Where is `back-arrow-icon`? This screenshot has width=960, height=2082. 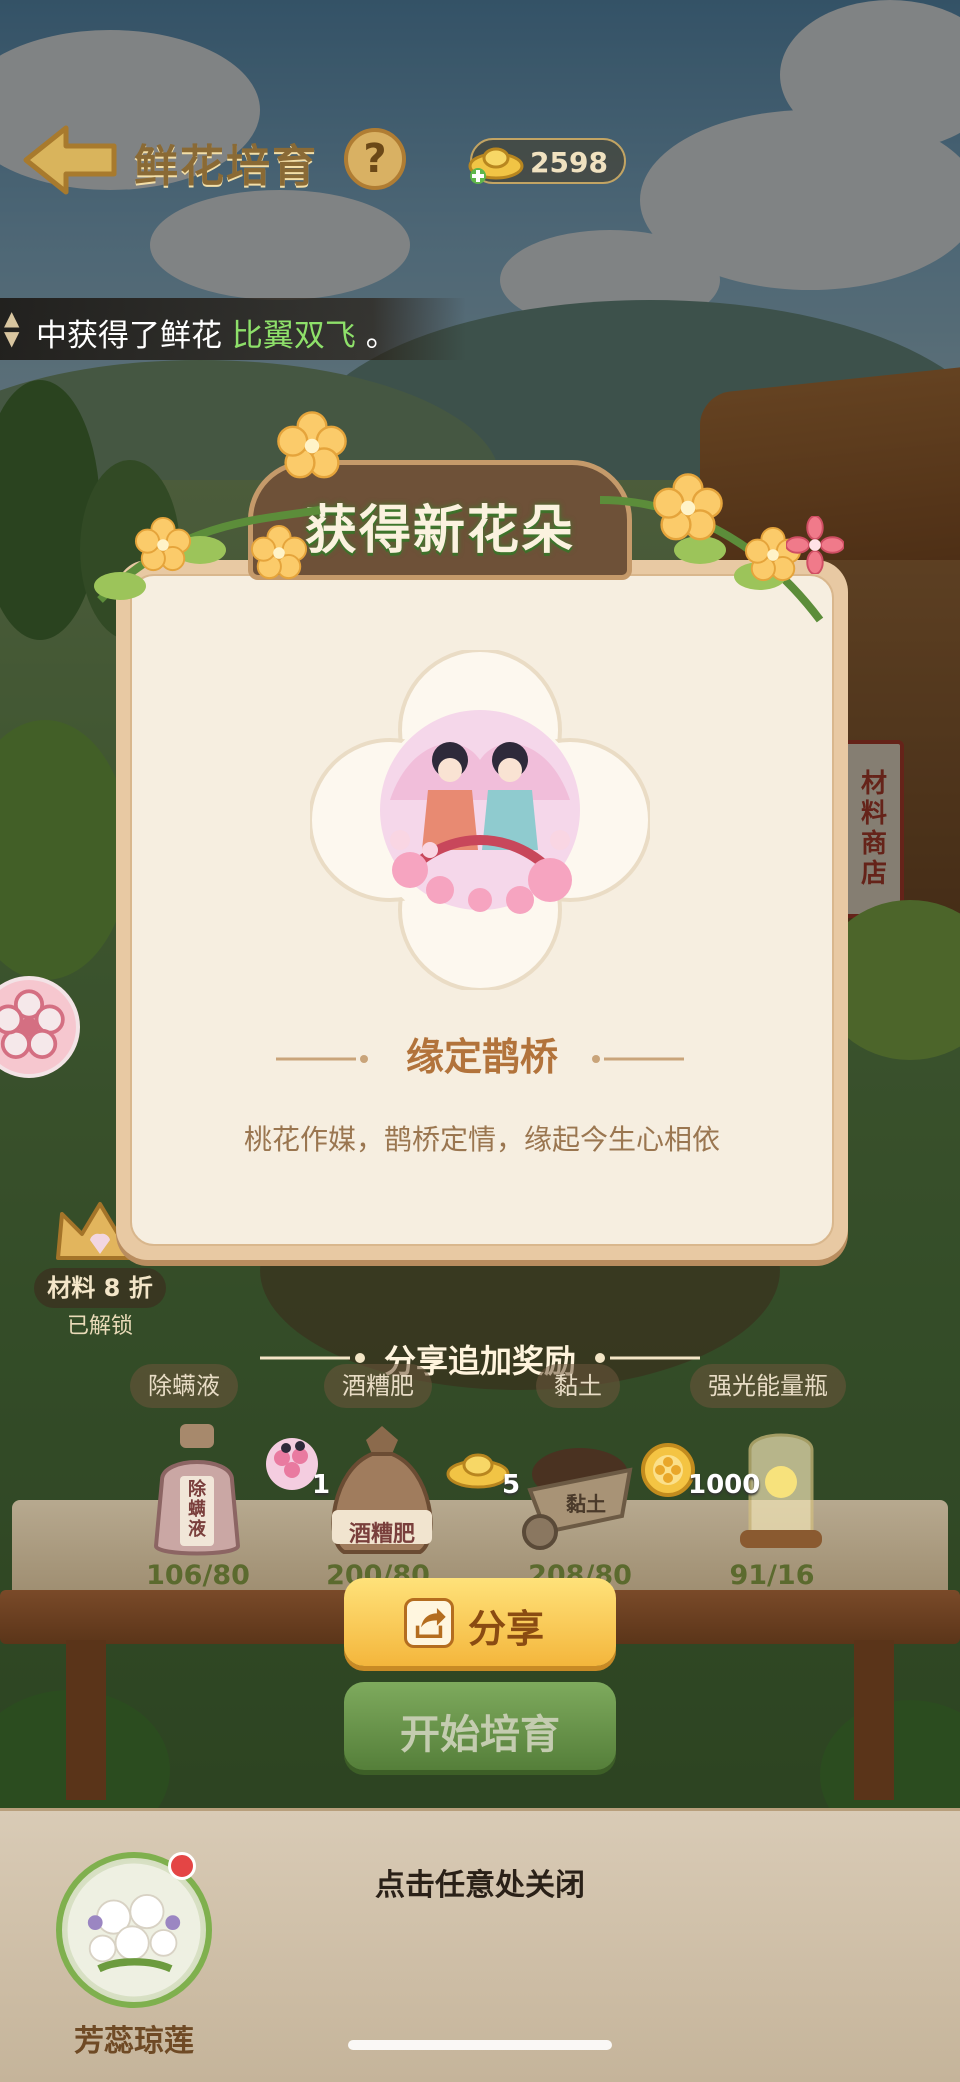
back-arrow-icon is located at coordinates (70, 160).